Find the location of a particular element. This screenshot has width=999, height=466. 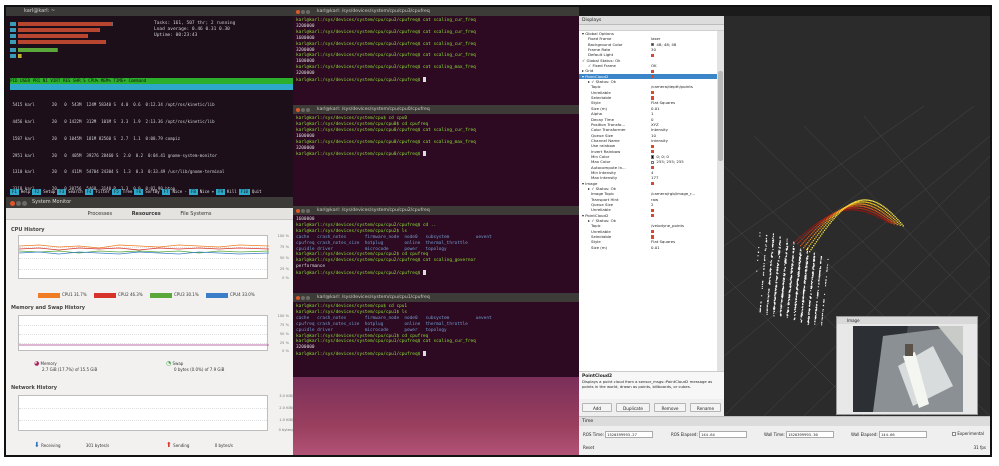

cpu4-legend: CPU4 33.0% is located at coordinates (230, 295).